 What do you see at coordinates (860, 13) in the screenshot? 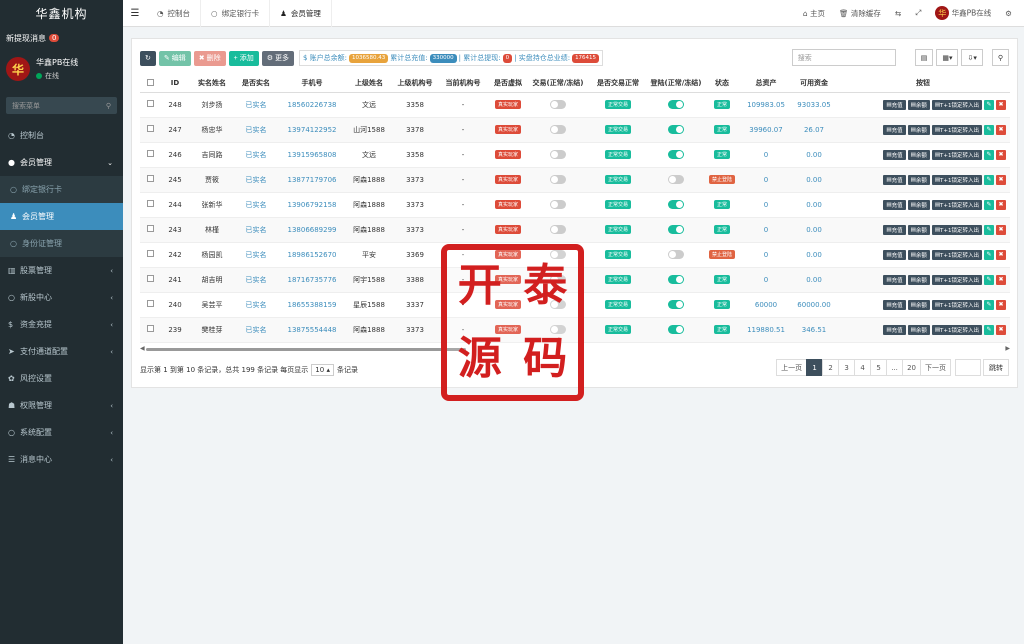
I see `clear-cache-button: 🗑 清除缓存` at bounding box center [860, 13].